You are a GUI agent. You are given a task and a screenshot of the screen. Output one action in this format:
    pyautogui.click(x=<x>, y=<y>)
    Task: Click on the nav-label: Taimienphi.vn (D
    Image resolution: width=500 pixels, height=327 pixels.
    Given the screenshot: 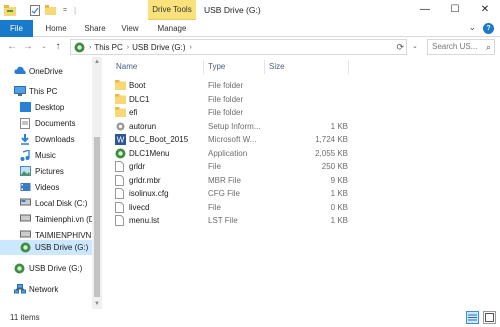 What is the action you would take?
    pyautogui.click(x=63, y=219)
    